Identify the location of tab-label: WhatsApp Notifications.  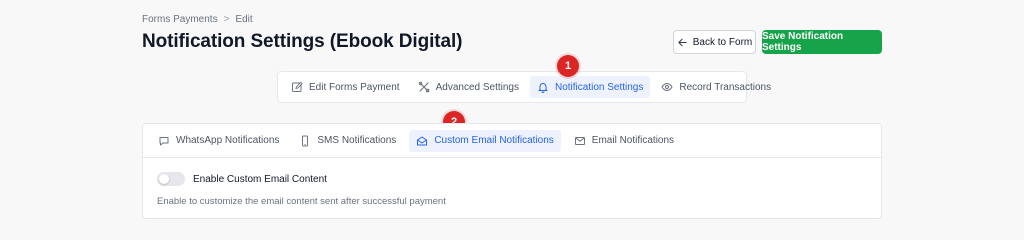
(228, 140).